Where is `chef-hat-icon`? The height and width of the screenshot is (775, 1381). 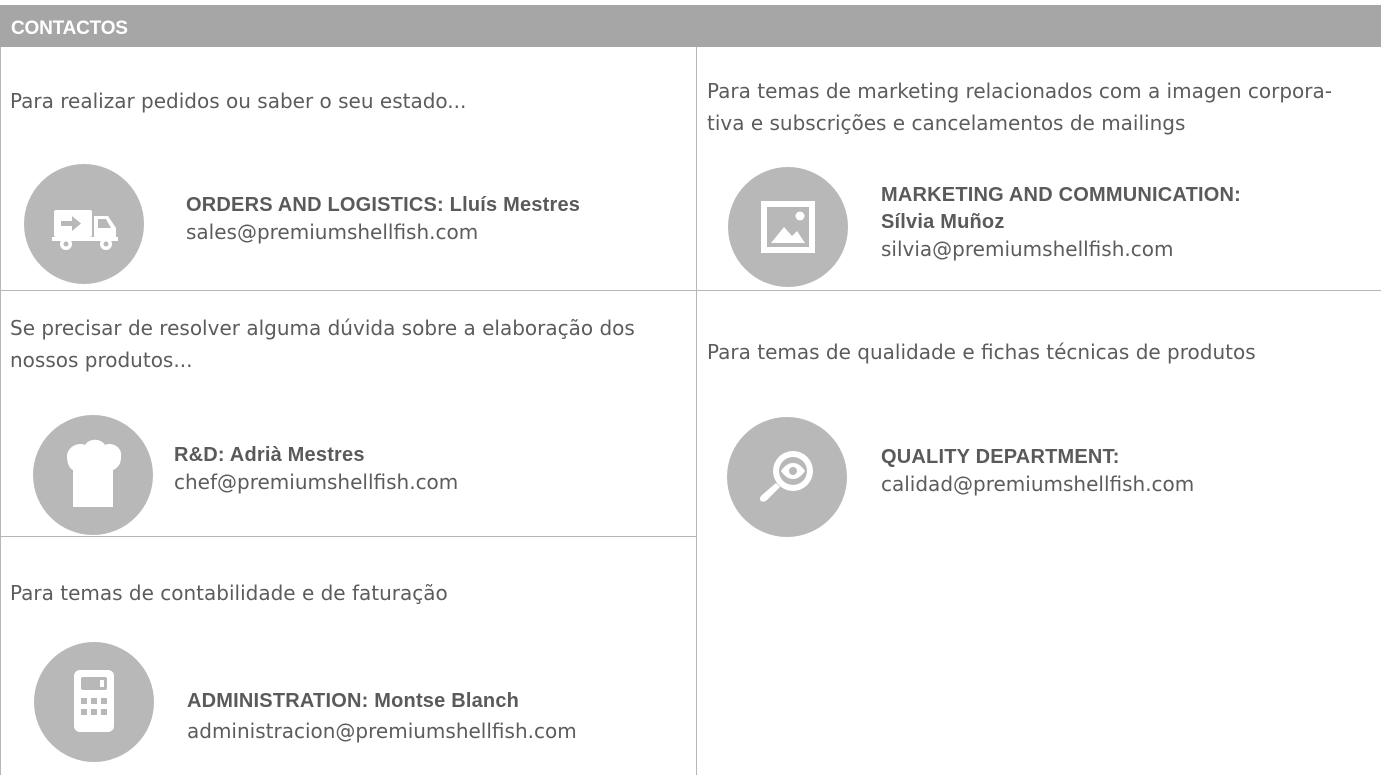 chef-hat-icon is located at coordinates (93, 475).